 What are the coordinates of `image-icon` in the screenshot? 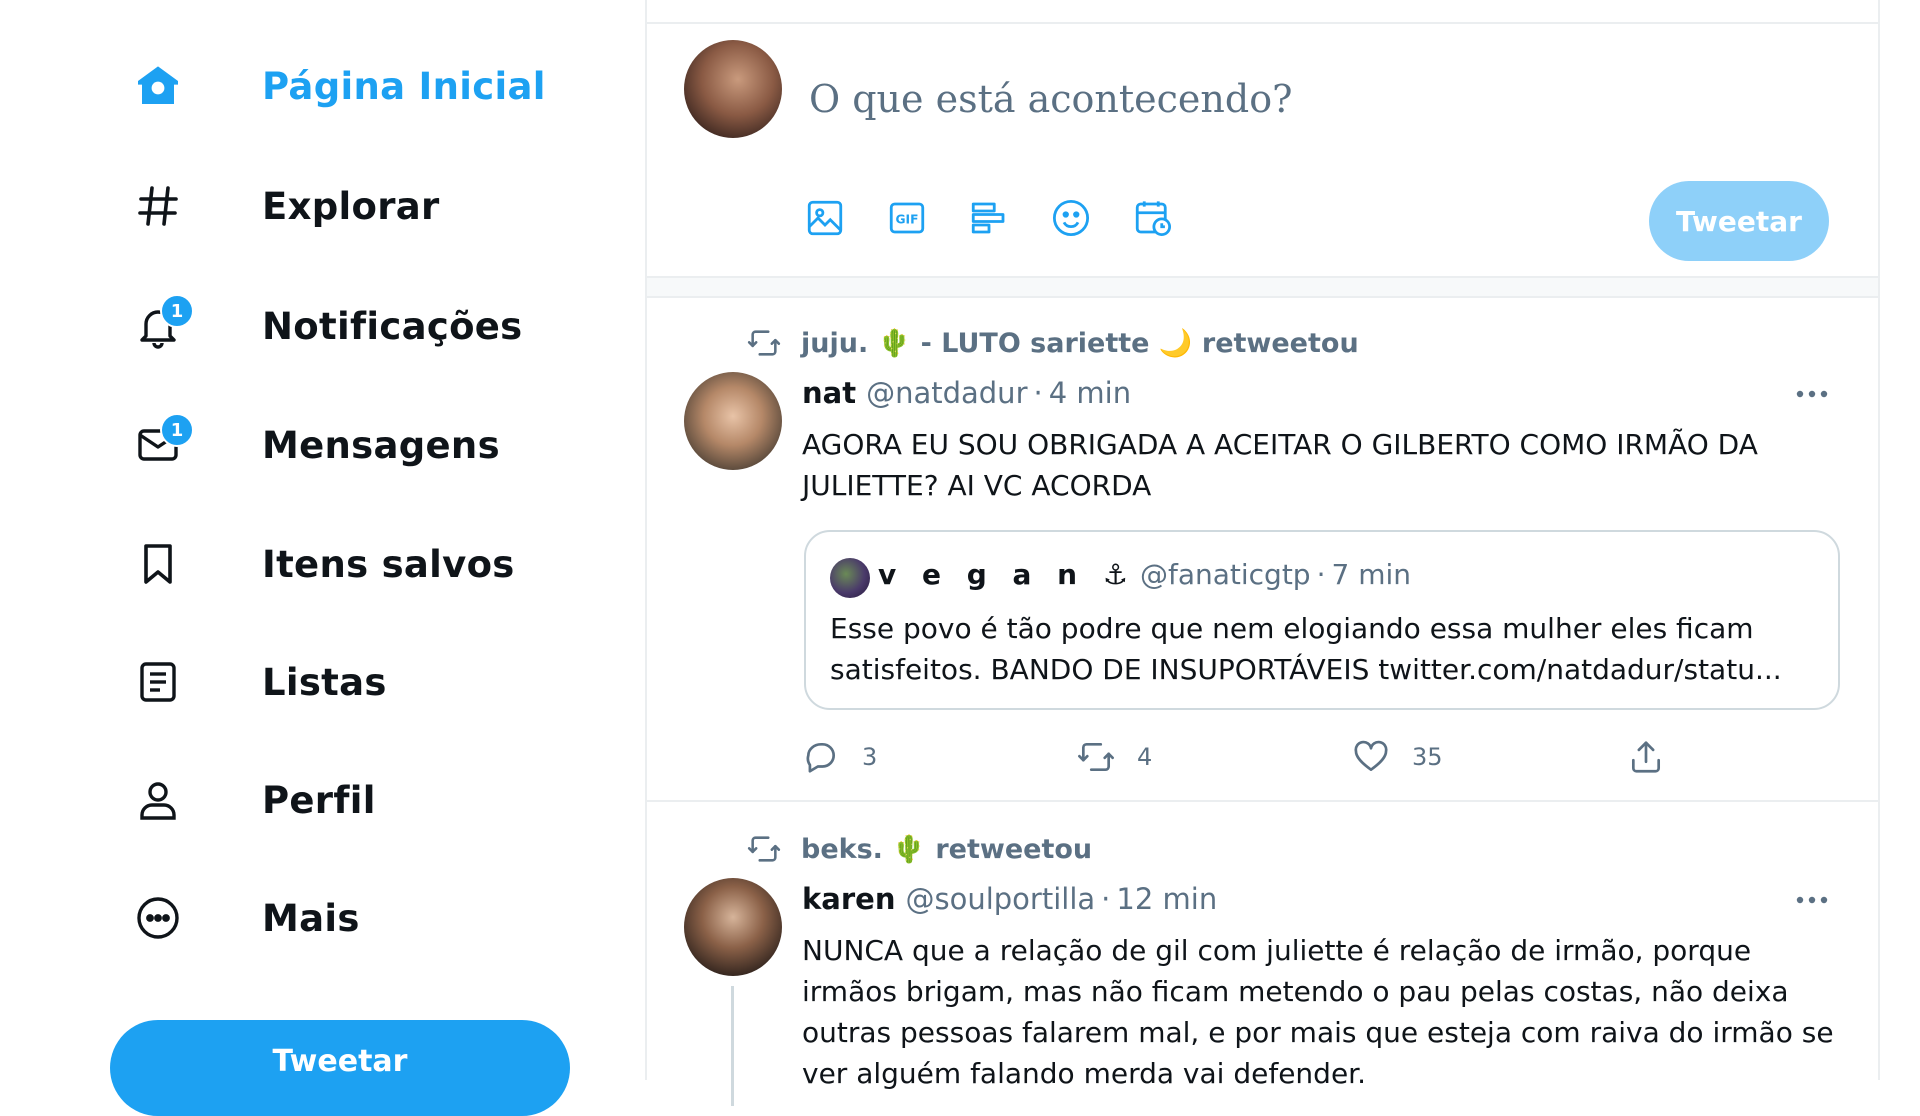 It's located at (825, 218).